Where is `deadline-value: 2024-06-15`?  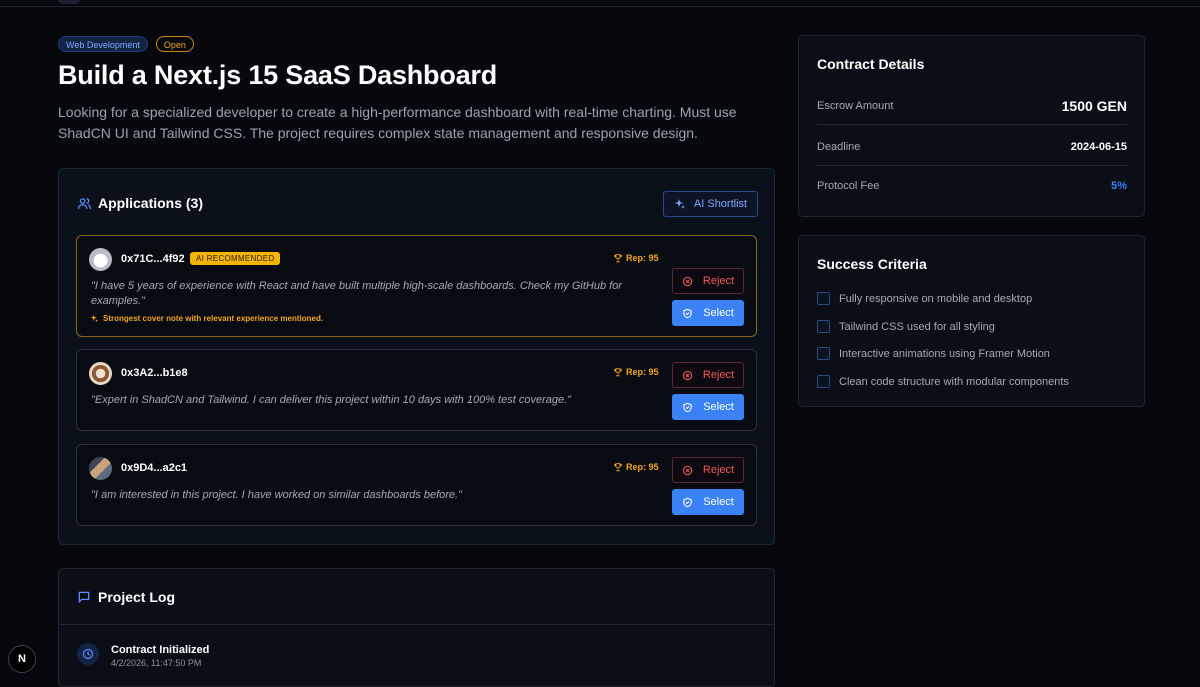 deadline-value: 2024-06-15 is located at coordinates (1098, 146).